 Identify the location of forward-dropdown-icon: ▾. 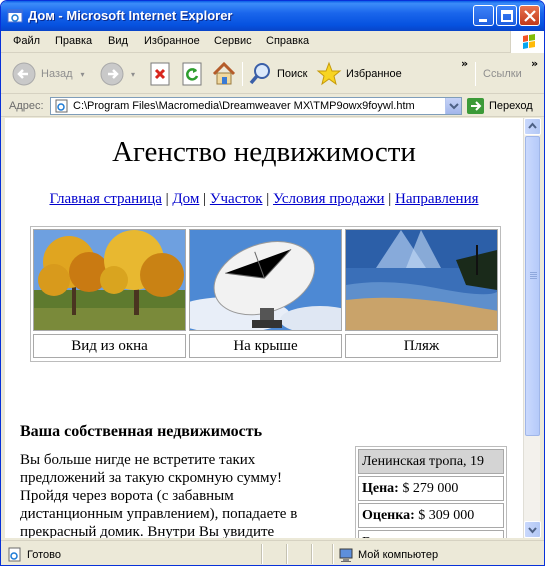
(133, 74).